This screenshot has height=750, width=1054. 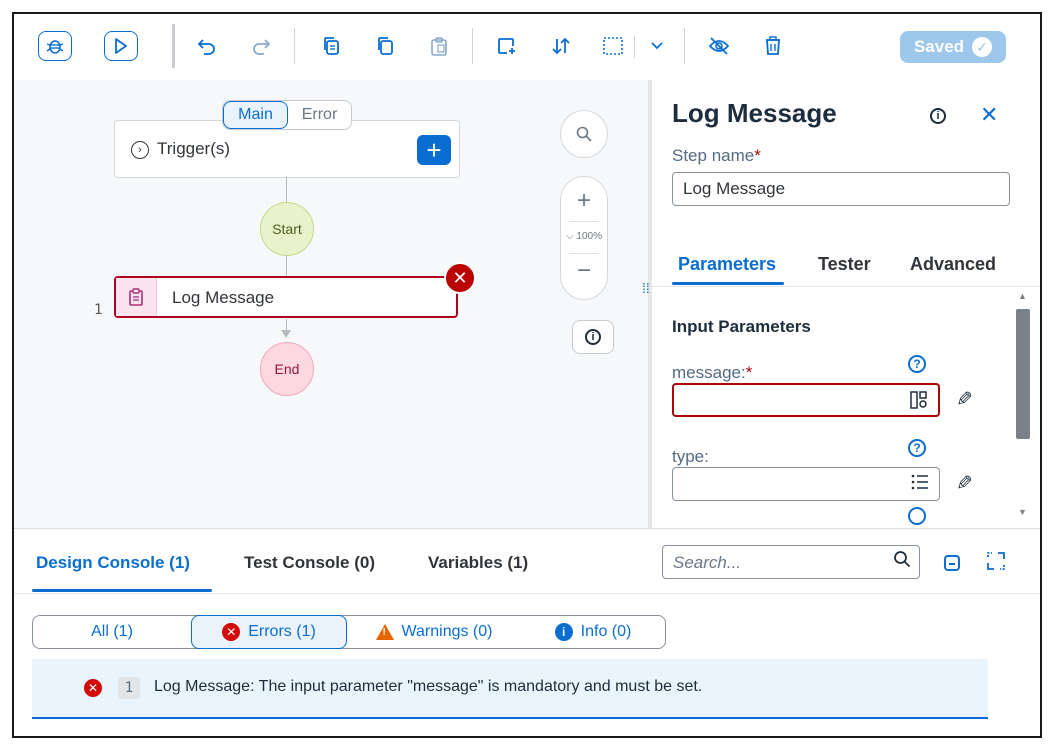 I want to click on step-name-label: Step name*, so click(x=716, y=156).